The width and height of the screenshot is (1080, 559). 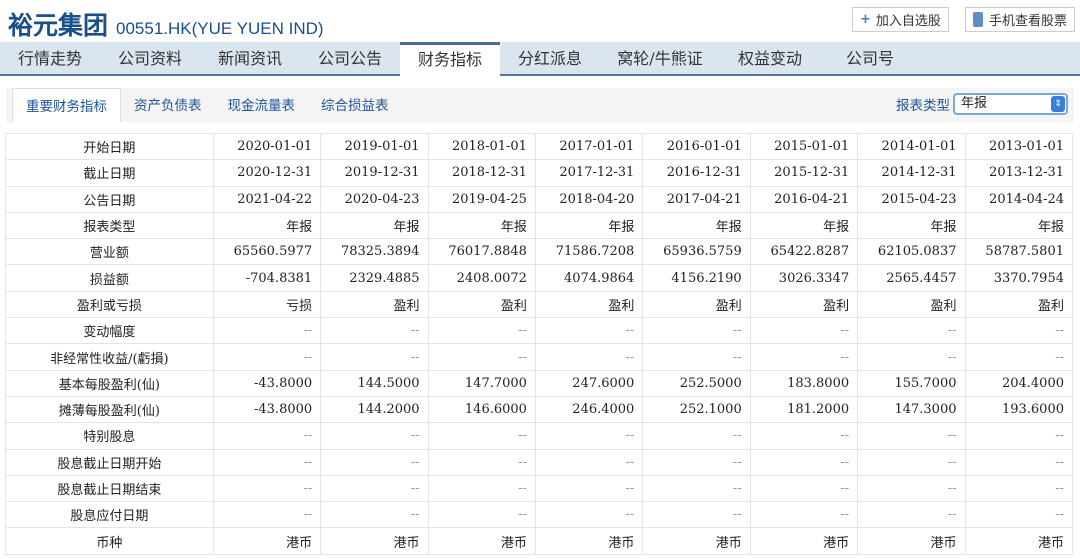 I want to click on table-row: 盈利或亏损 亏损 盈利 盈利 盈利 盈利 盈利 盈利 盈利, so click(x=539, y=304).